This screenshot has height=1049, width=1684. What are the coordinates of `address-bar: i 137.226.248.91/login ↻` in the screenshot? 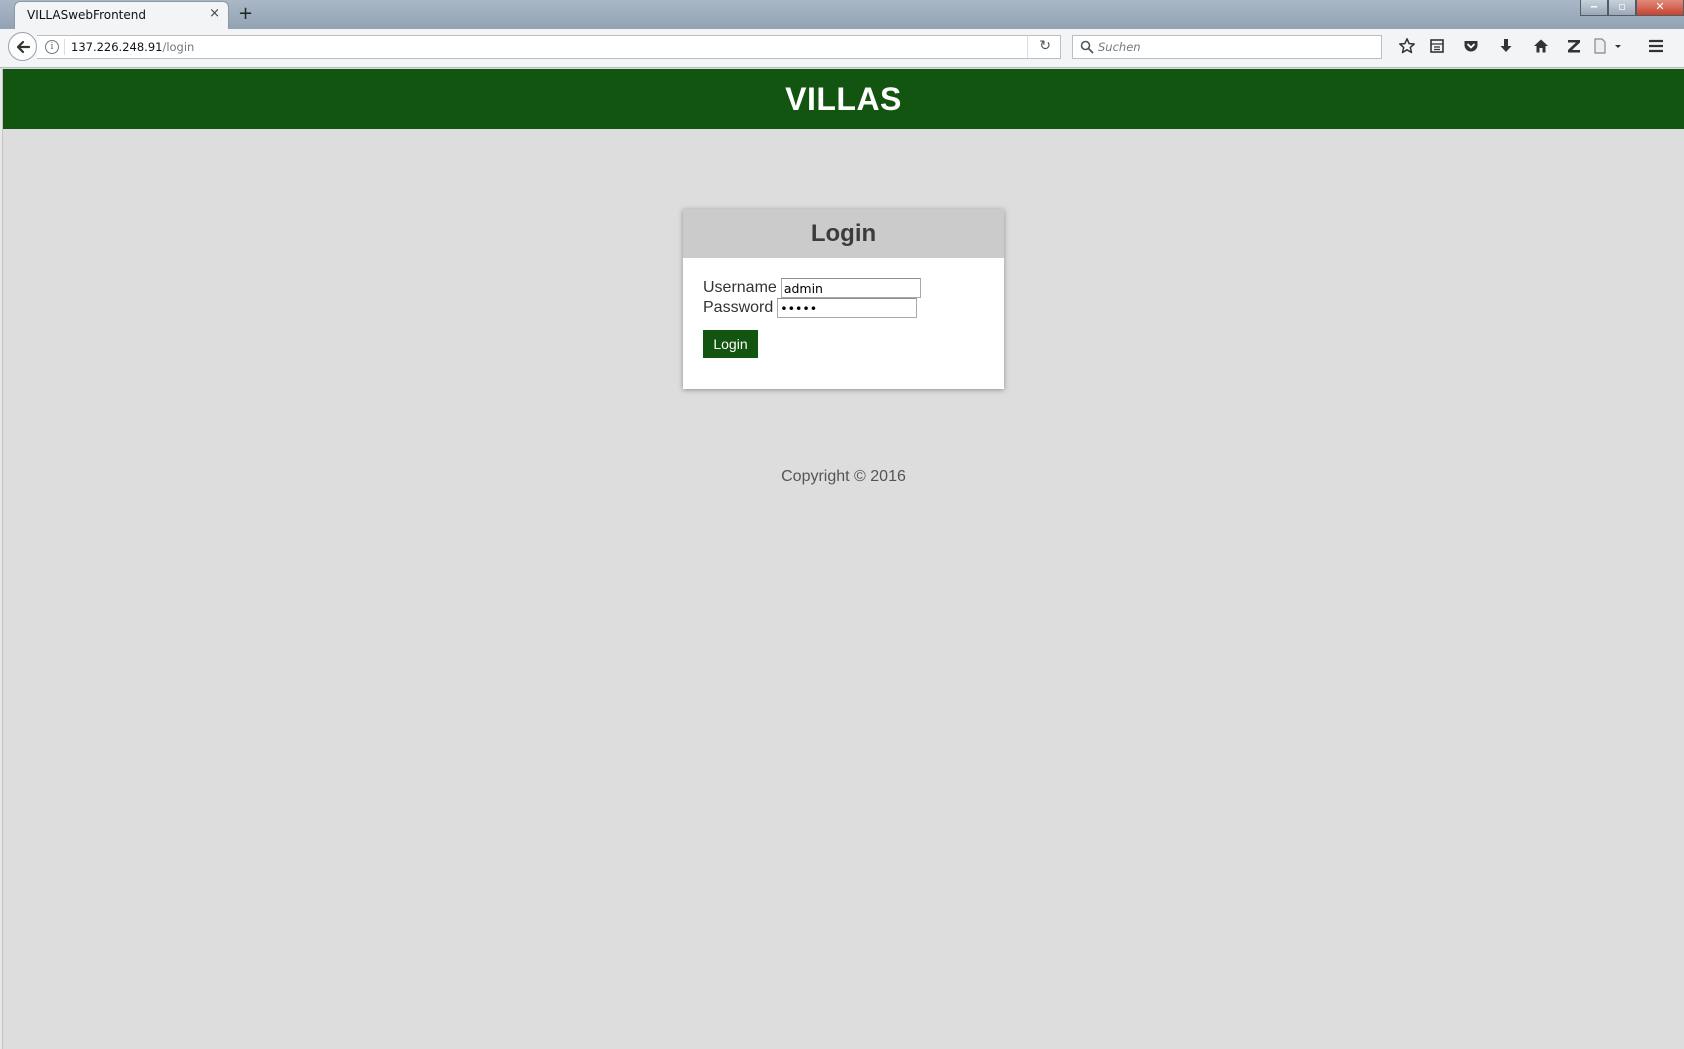 It's located at (549, 47).